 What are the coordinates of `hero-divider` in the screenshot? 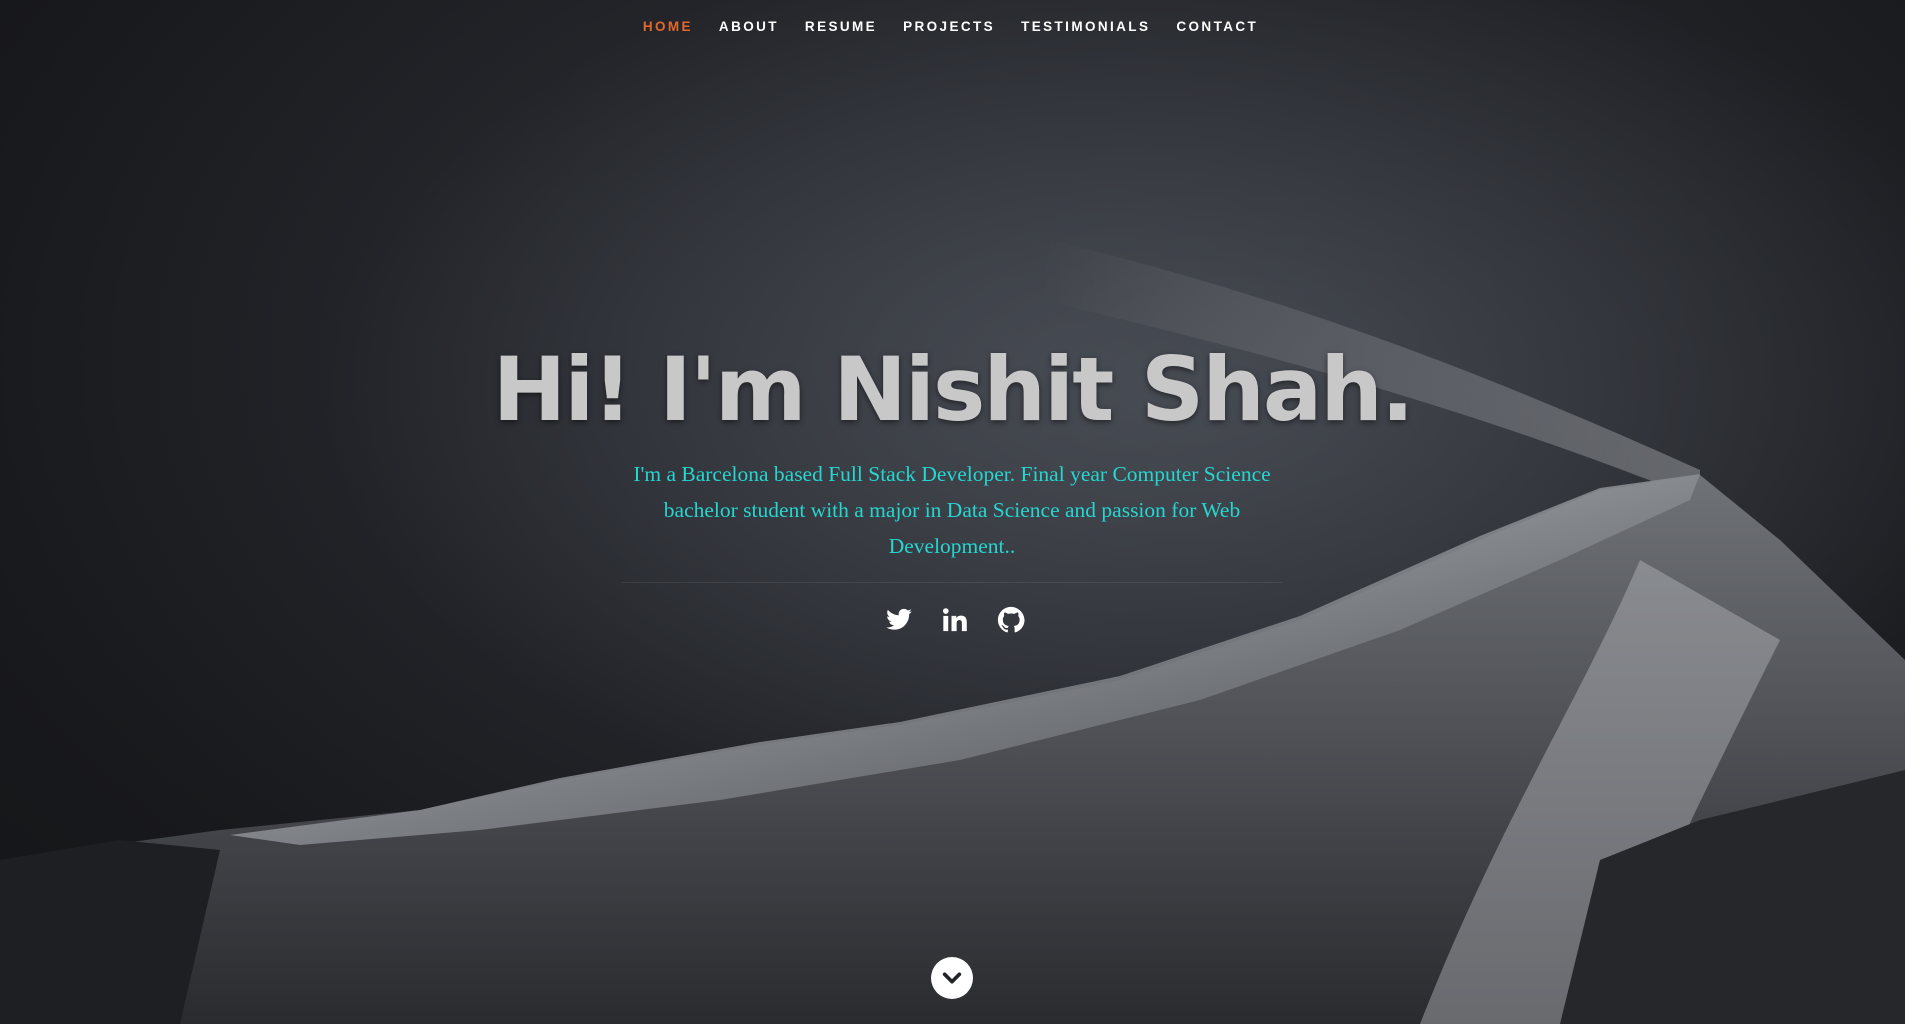 It's located at (952, 582).